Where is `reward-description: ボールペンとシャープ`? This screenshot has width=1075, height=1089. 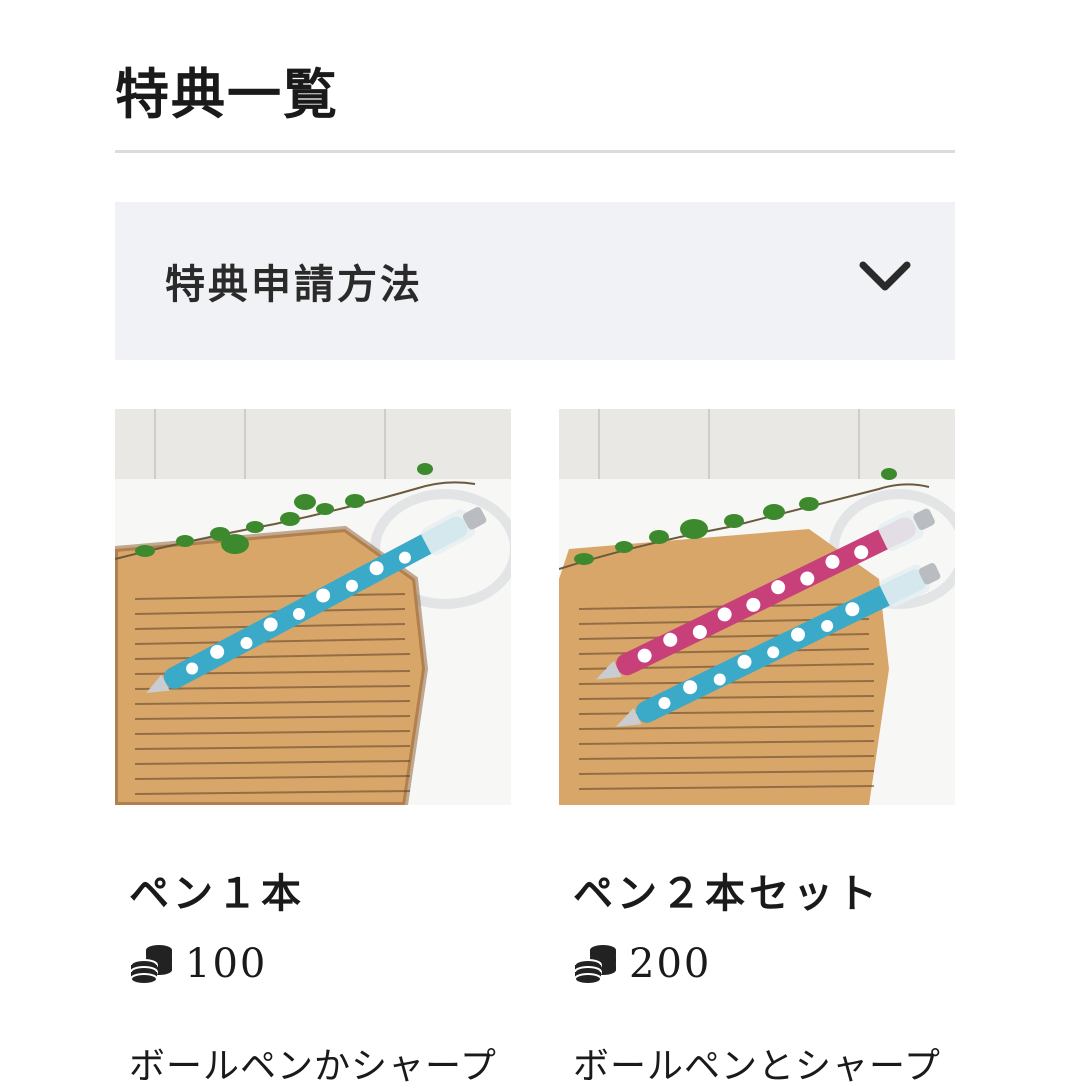
reward-description: ボールペンとシャープ is located at coordinates (757, 1066).